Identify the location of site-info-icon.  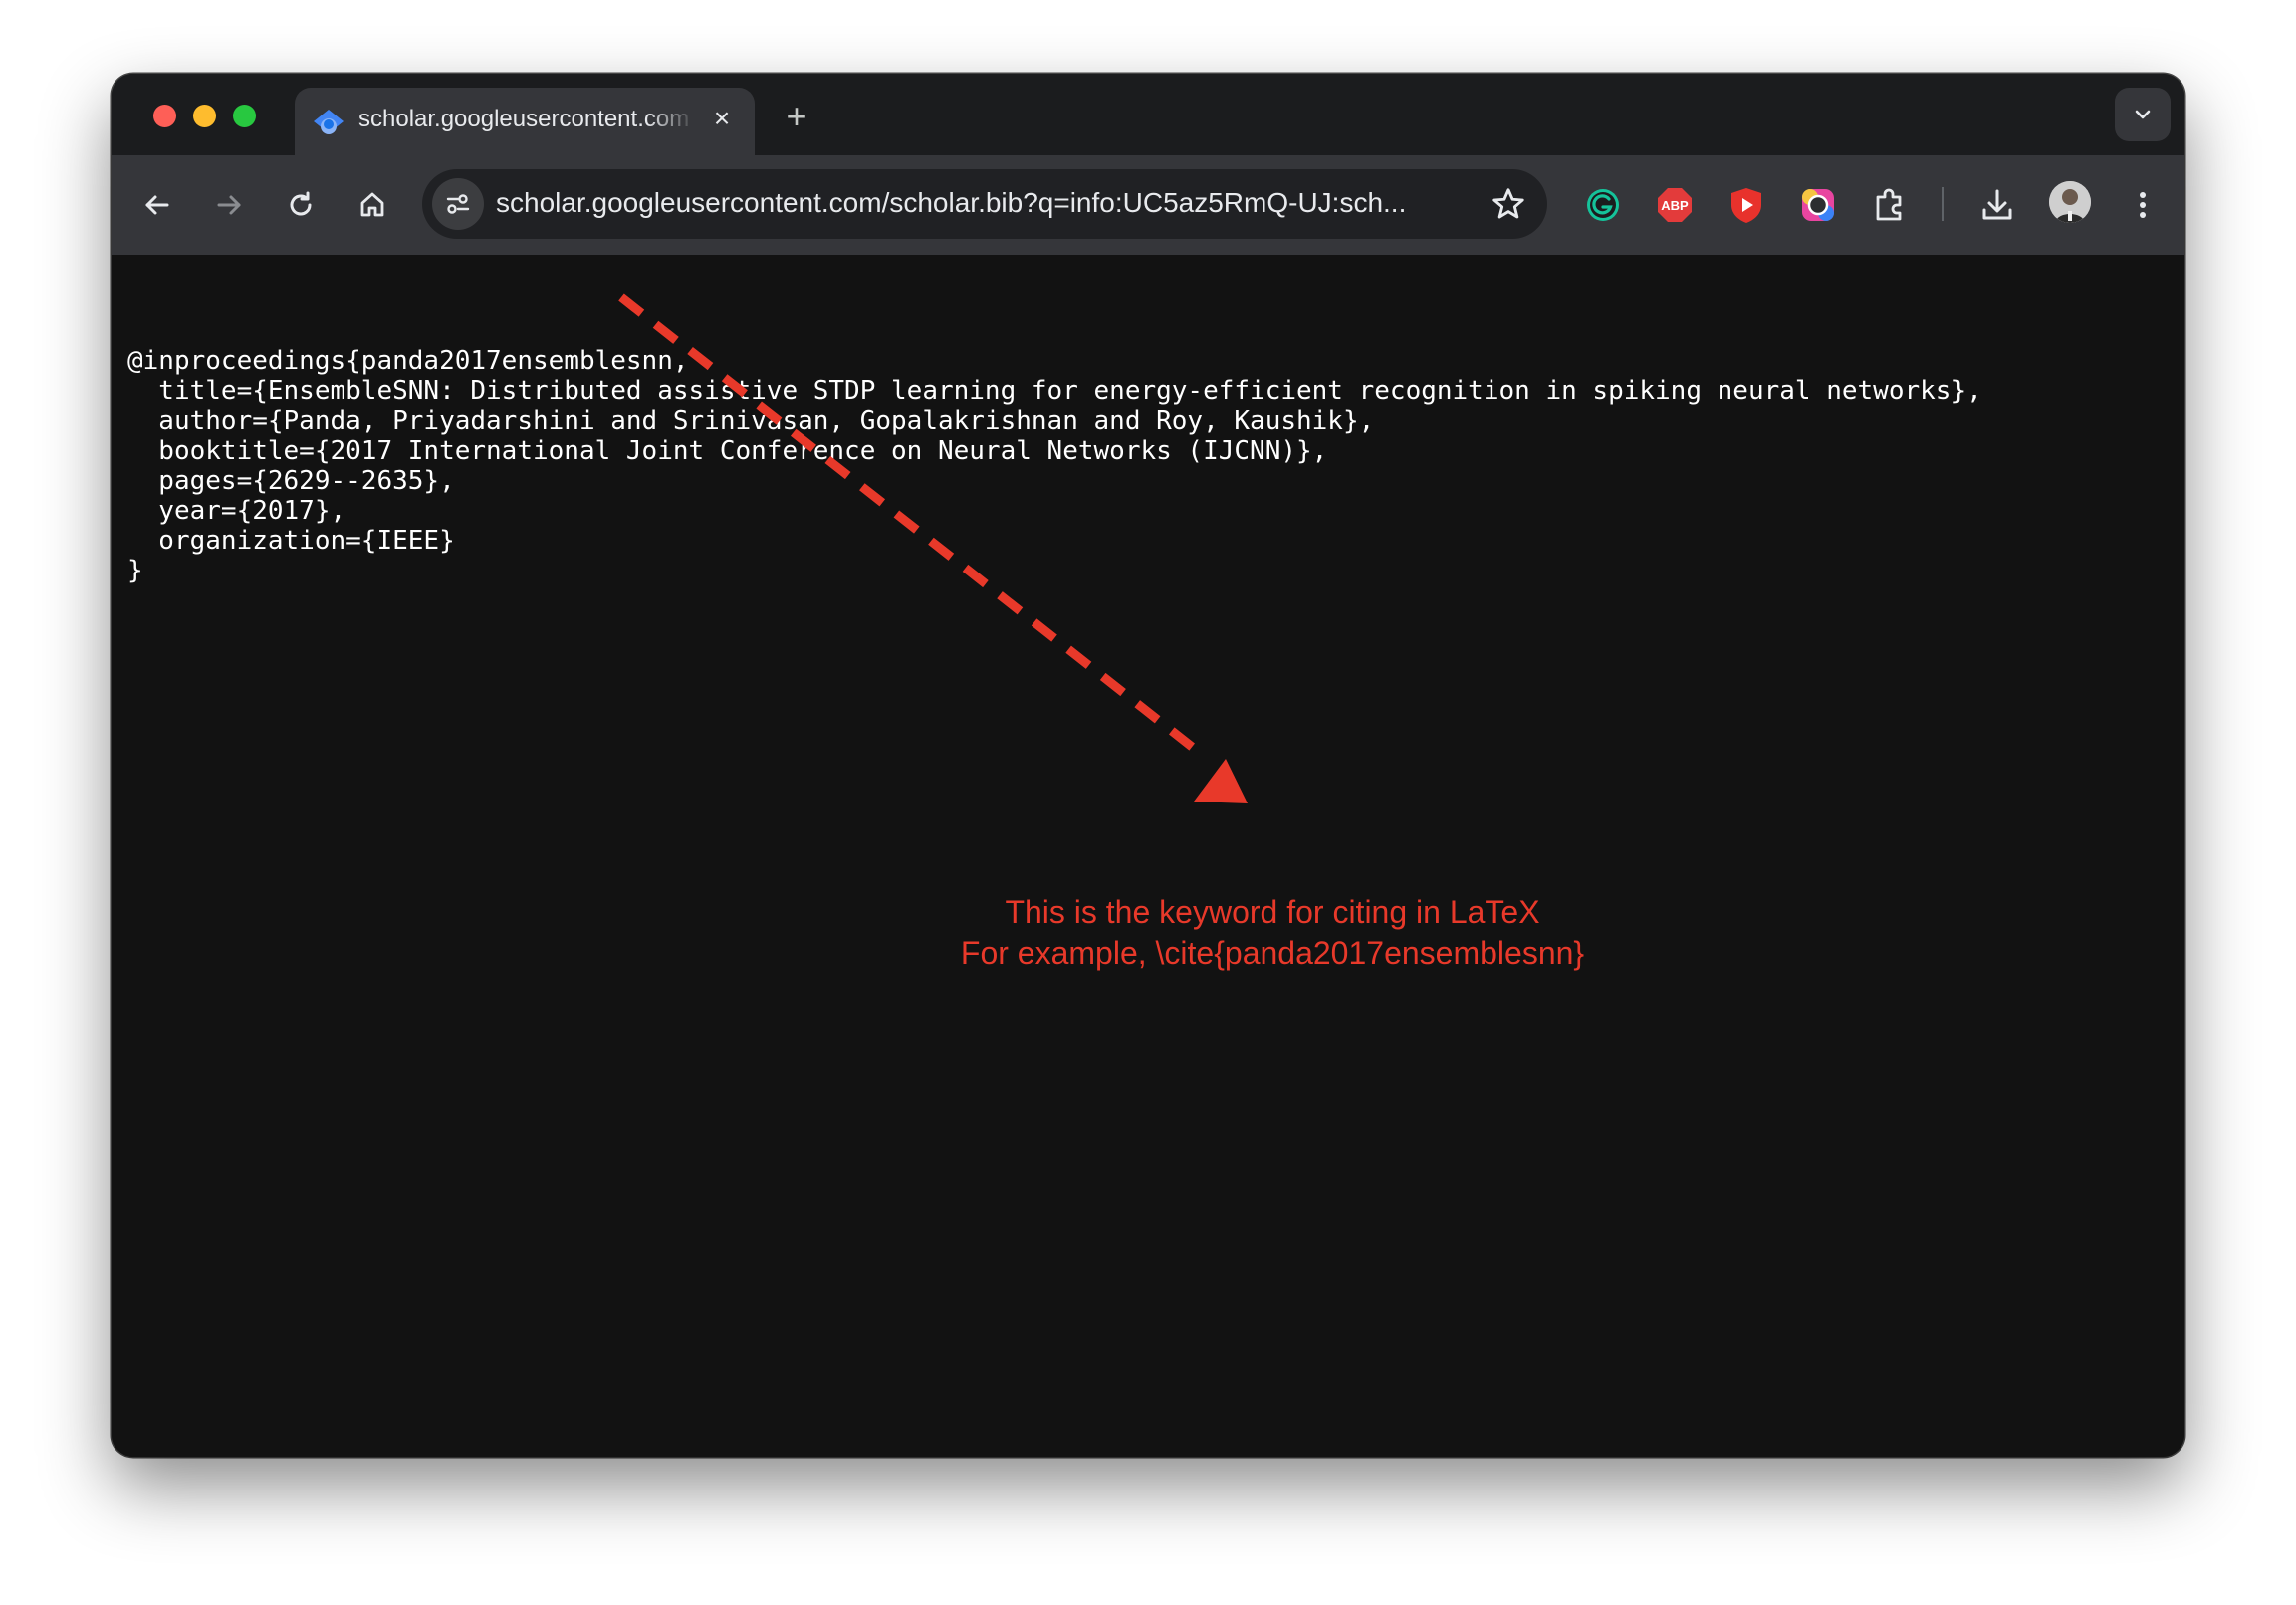
(458, 204).